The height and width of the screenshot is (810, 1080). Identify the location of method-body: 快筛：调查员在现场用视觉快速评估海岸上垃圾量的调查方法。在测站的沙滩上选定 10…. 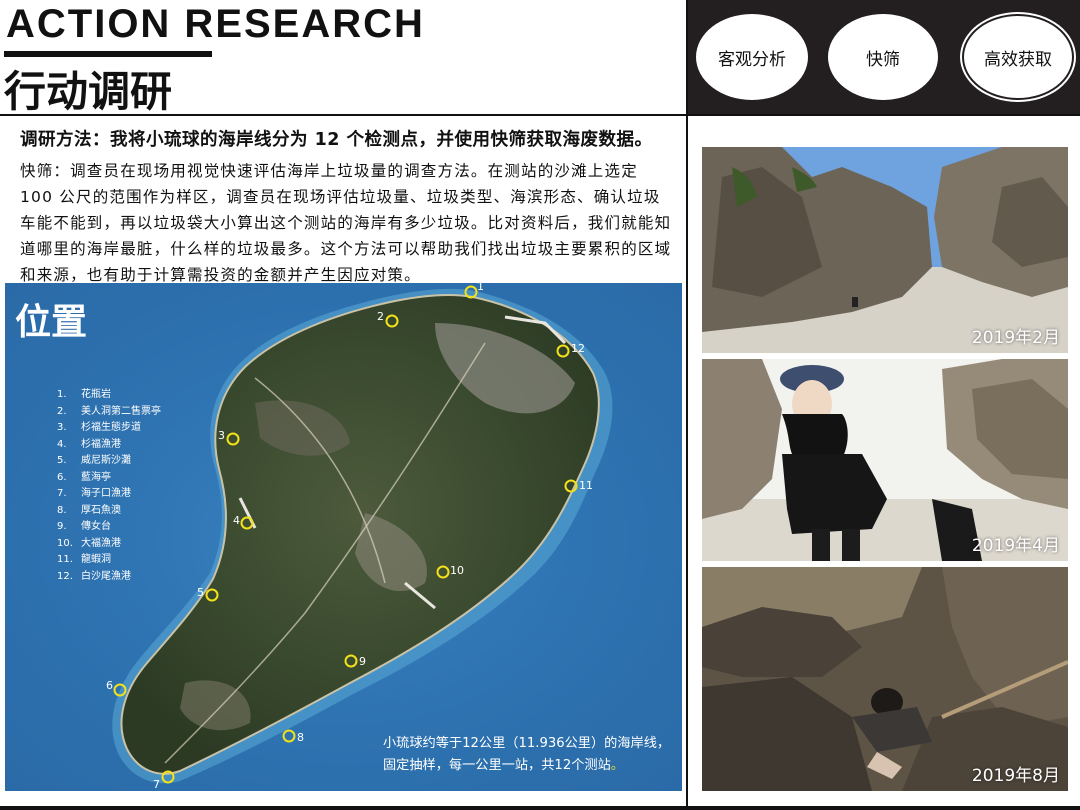
(346, 223).